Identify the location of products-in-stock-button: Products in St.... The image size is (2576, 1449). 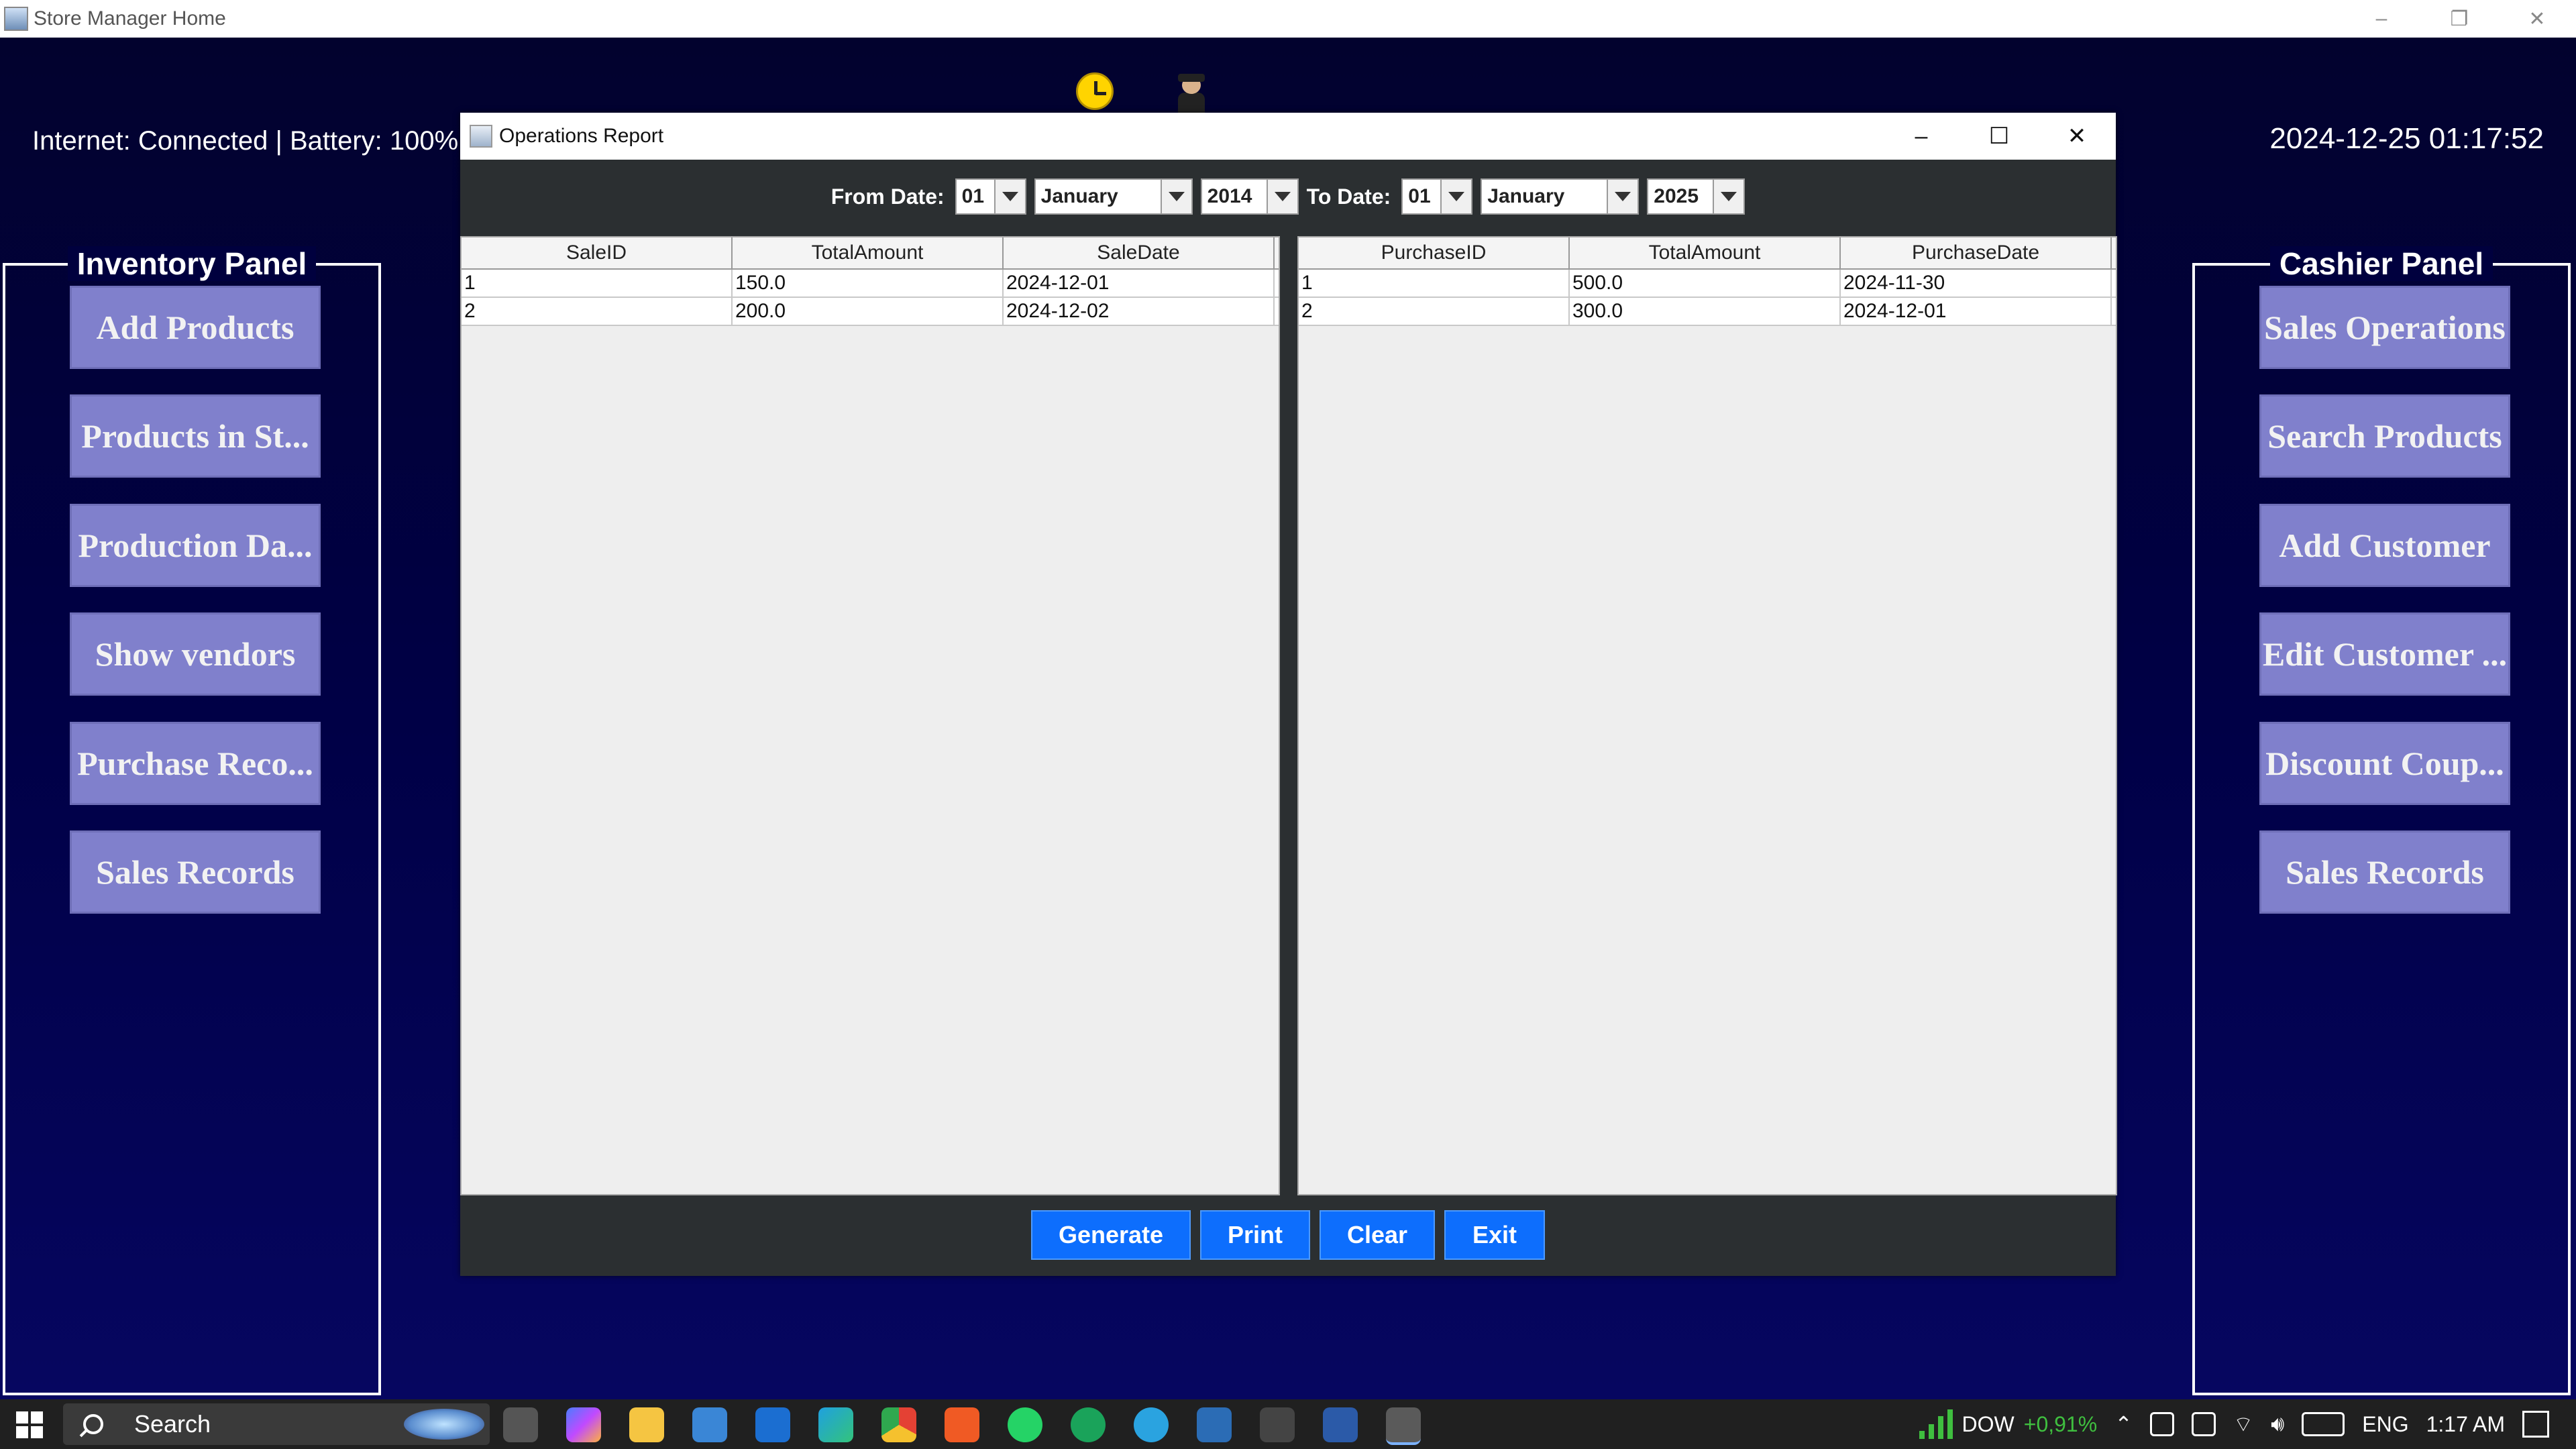
(195, 436).